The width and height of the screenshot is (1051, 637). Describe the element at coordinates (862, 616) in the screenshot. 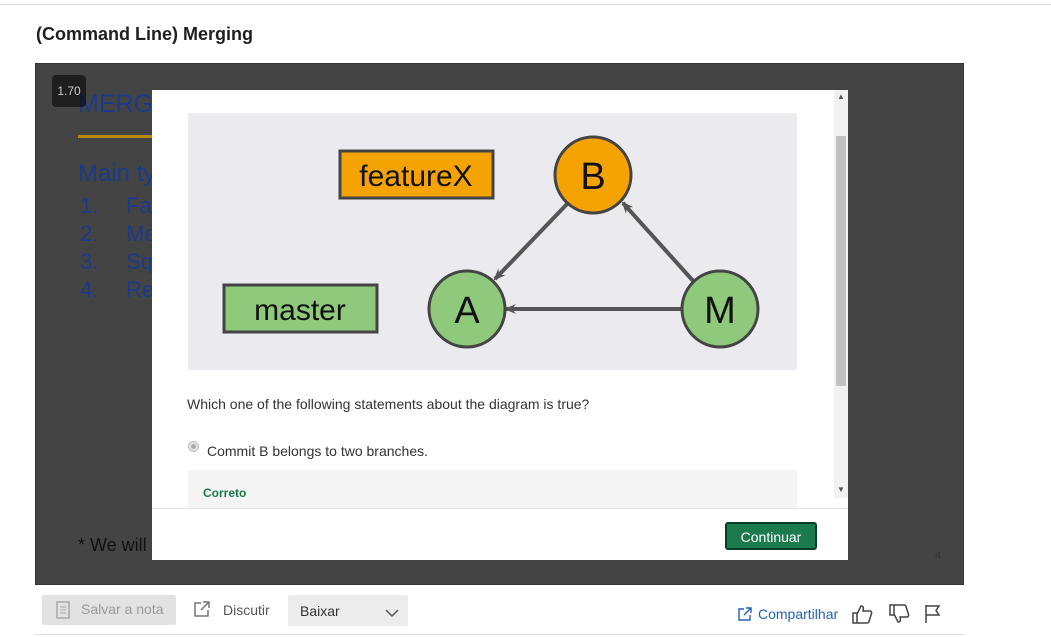

I see `thumbs-up-icon` at that location.